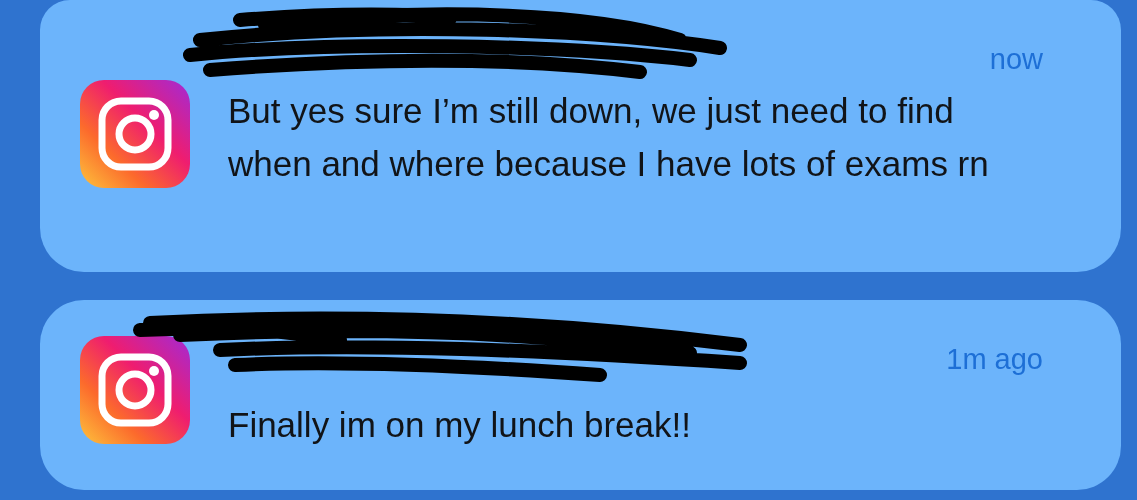 Image resolution: width=1137 pixels, height=500 pixels. What do you see at coordinates (994, 359) in the screenshot?
I see `timestamp: 1m ago` at bounding box center [994, 359].